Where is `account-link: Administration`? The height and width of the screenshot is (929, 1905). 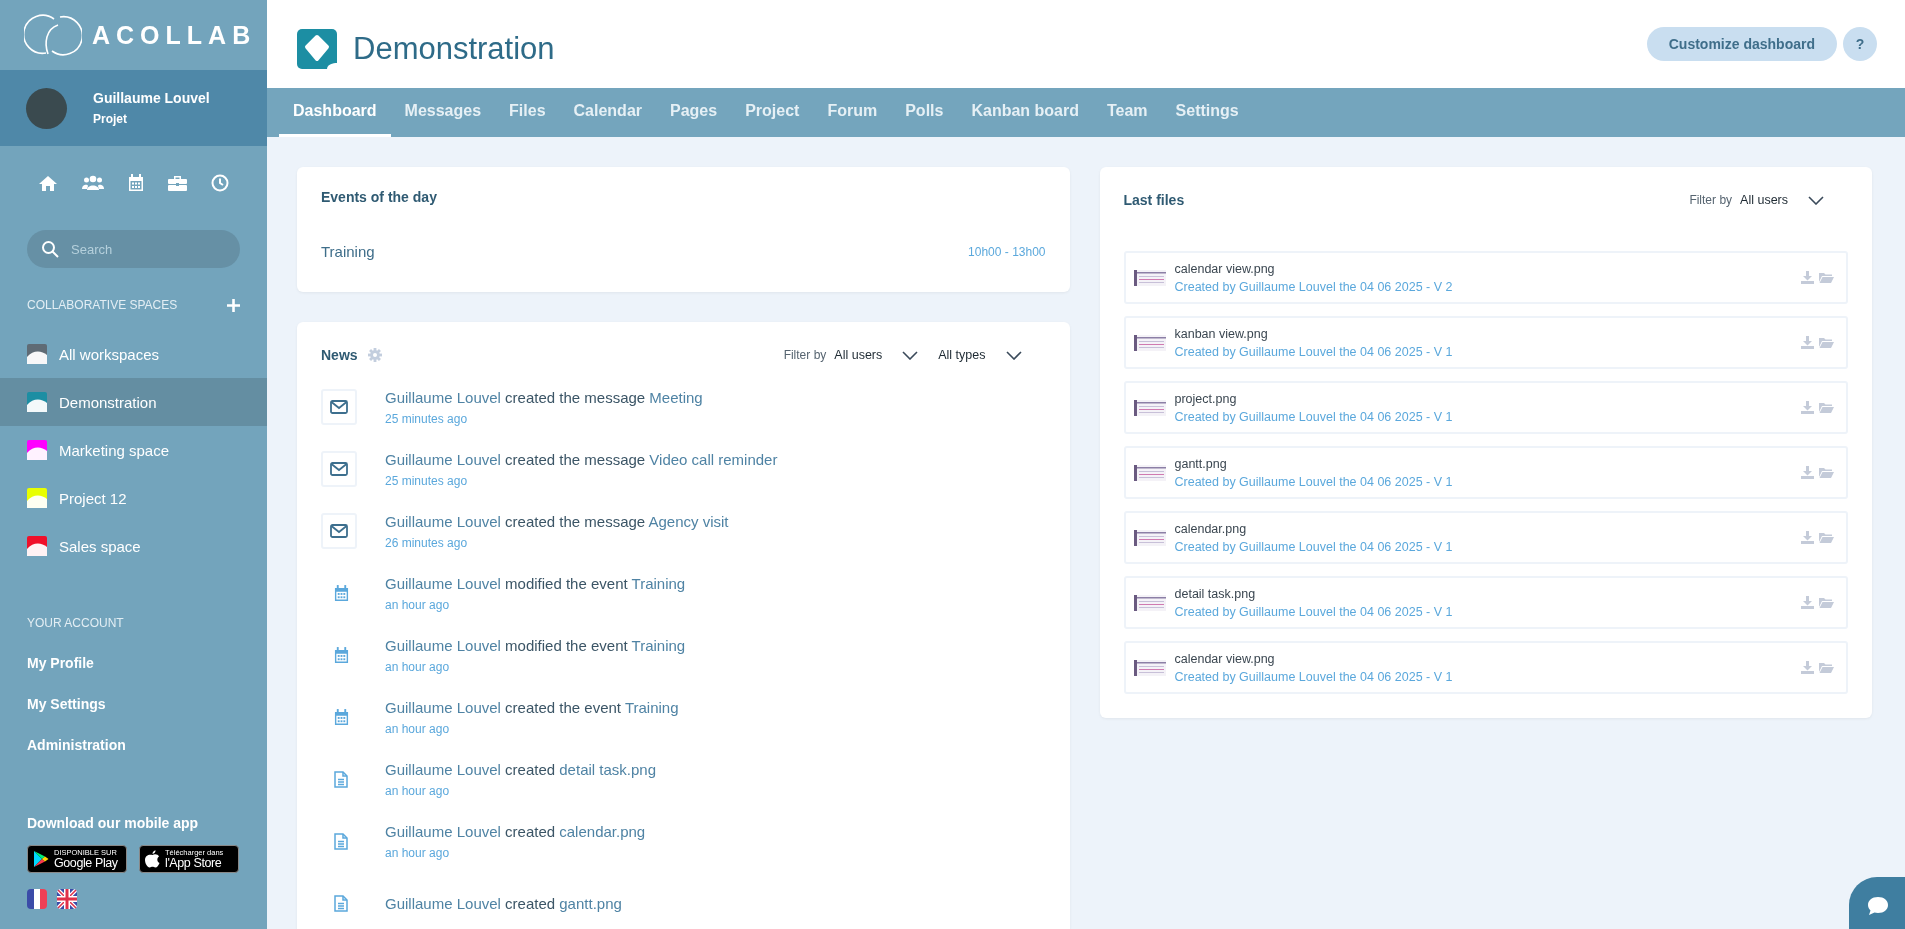
account-link: Administration is located at coordinates (133, 745).